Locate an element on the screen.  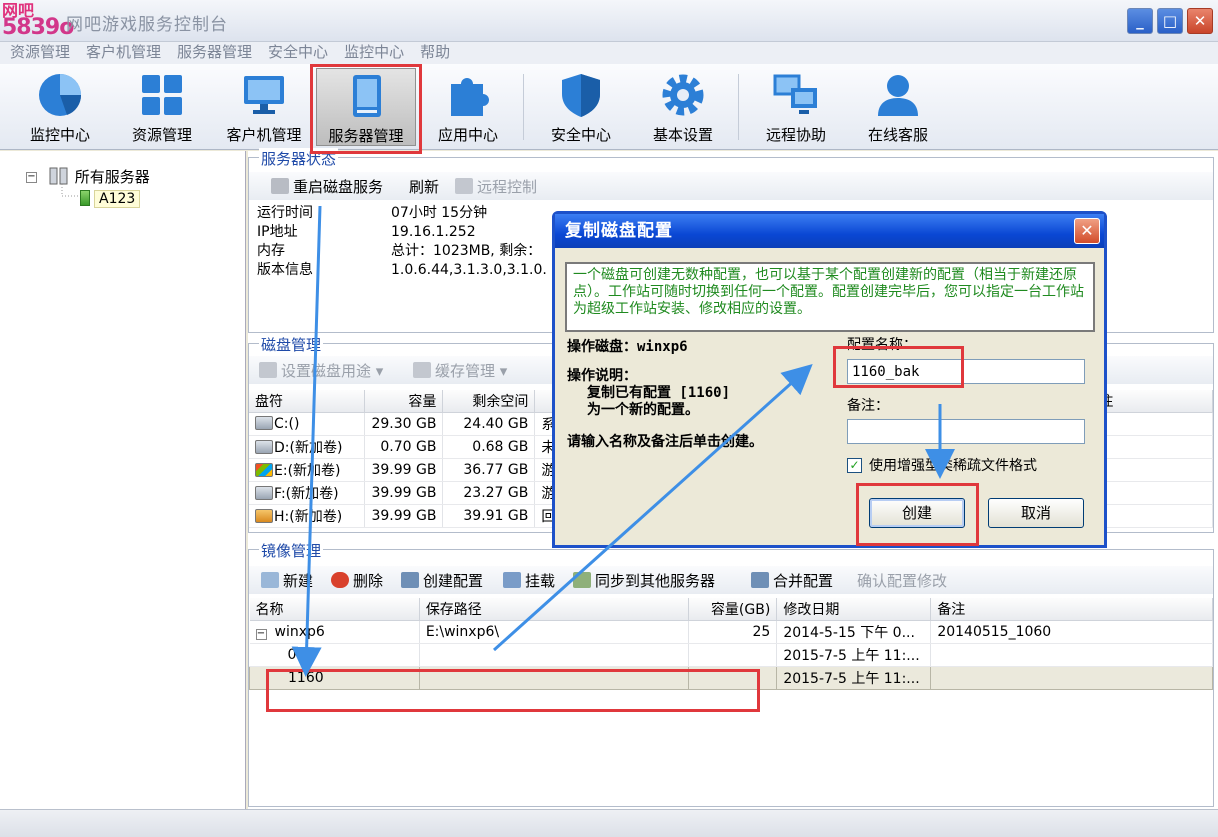
row-collapse-toggle: − is located at coordinates (261, 634).